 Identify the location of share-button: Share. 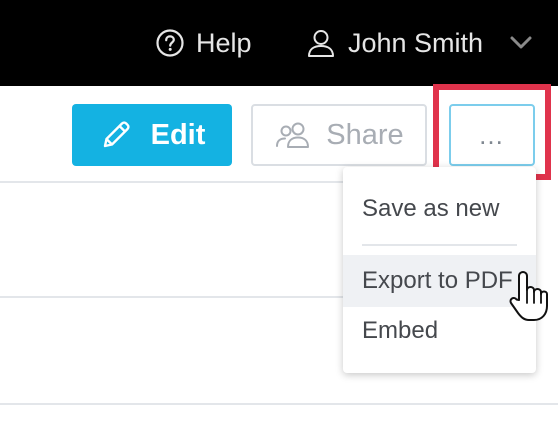
(339, 135).